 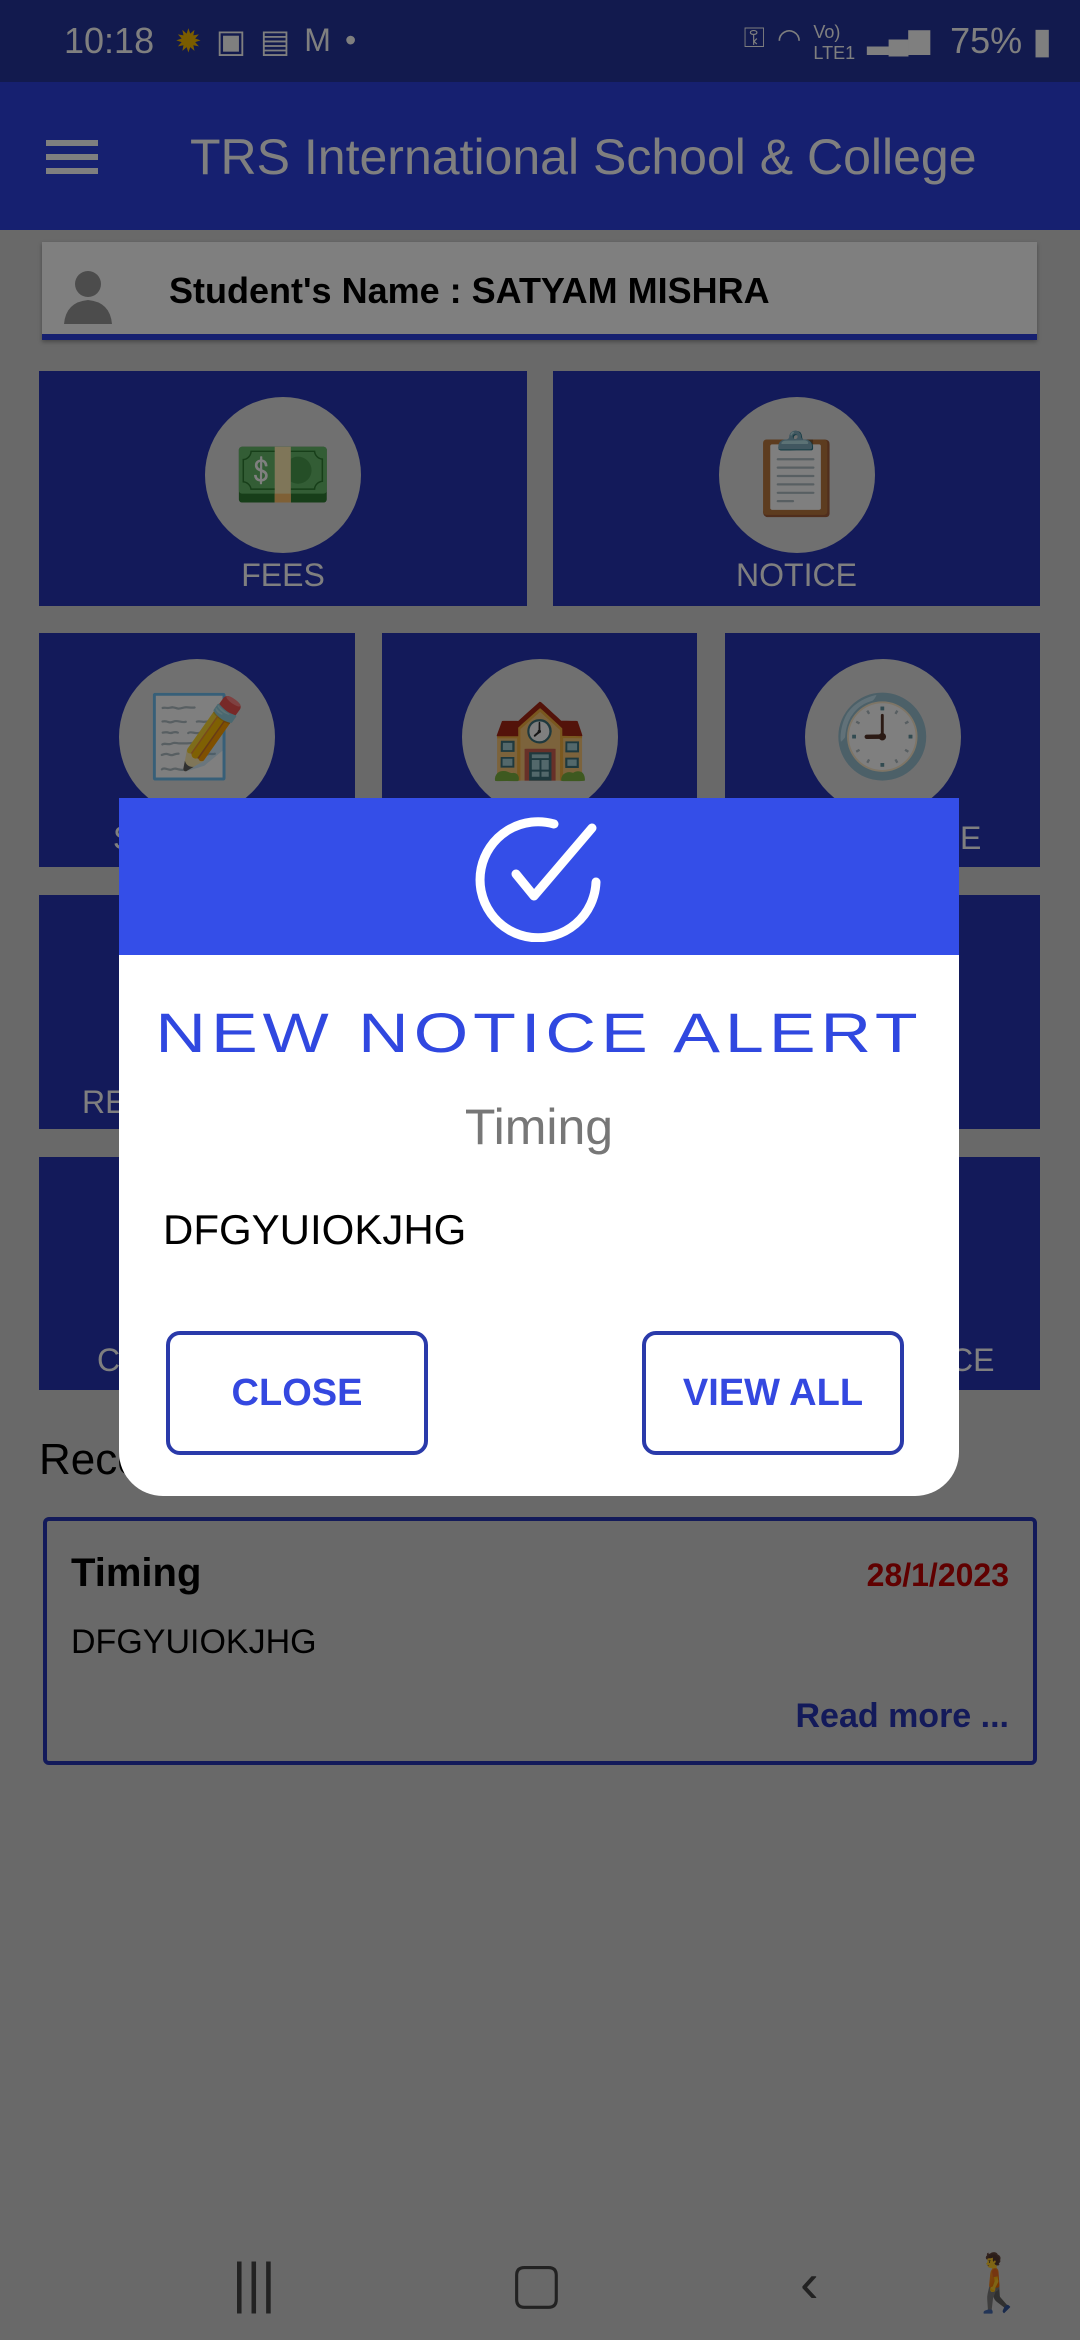 I want to click on check-circle-icon, so click(x=538, y=879).